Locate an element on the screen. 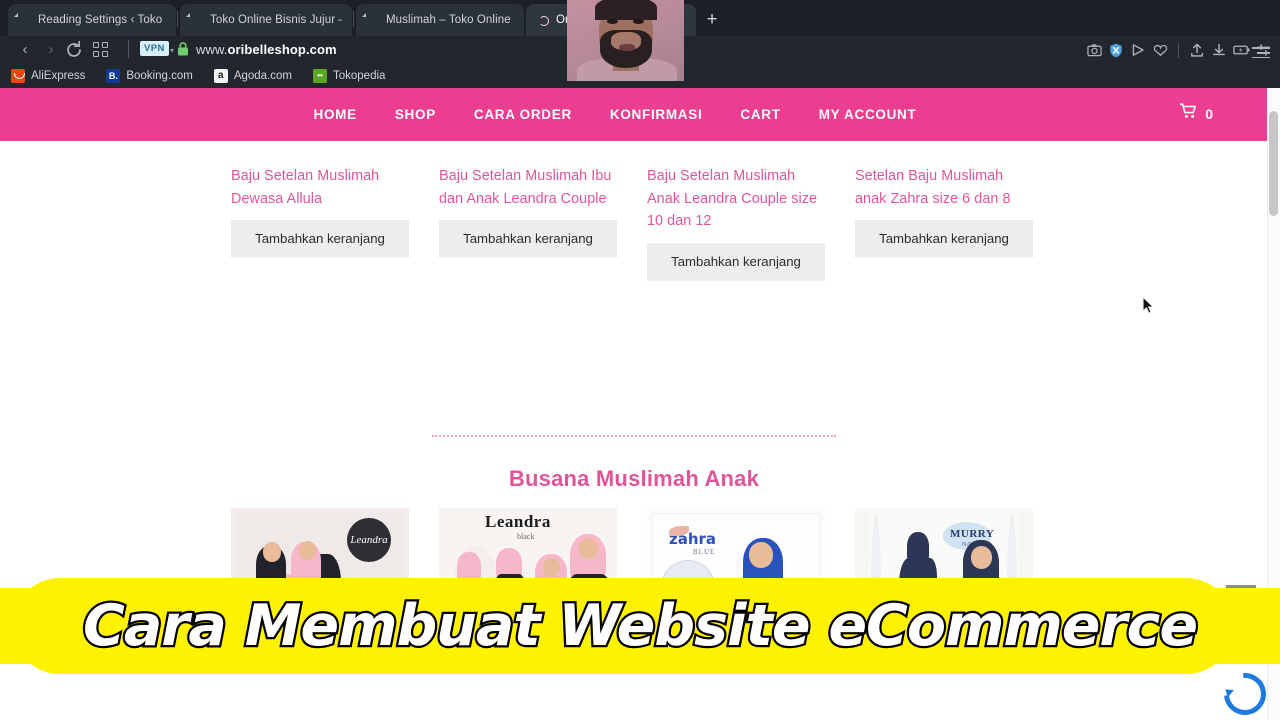 This screenshot has height=720, width=1280. brand-subtitle: BLUE is located at coordinates (704, 552).